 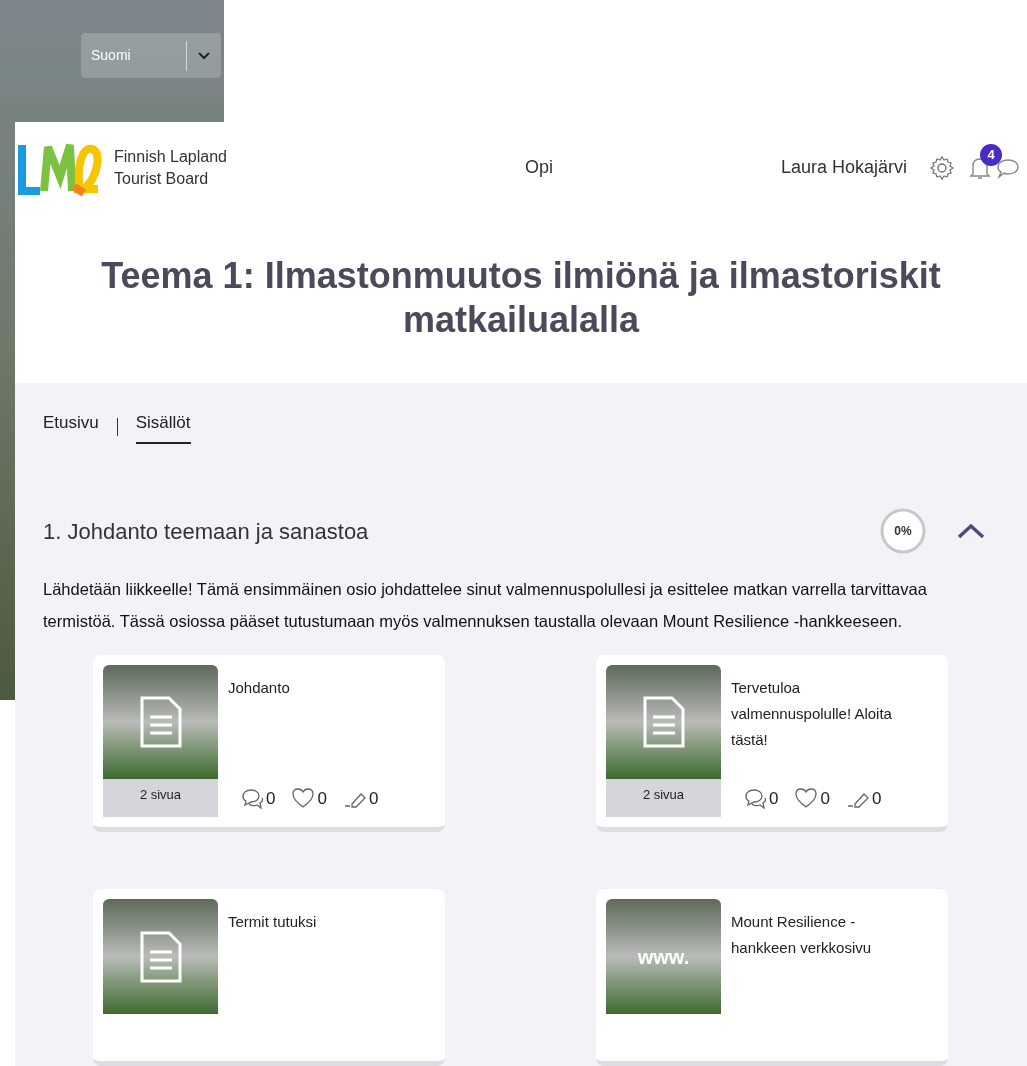 What do you see at coordinates (331, 683) in the screenshot?
I see `card-title: Johdanto` at bounding box center [331, 683].